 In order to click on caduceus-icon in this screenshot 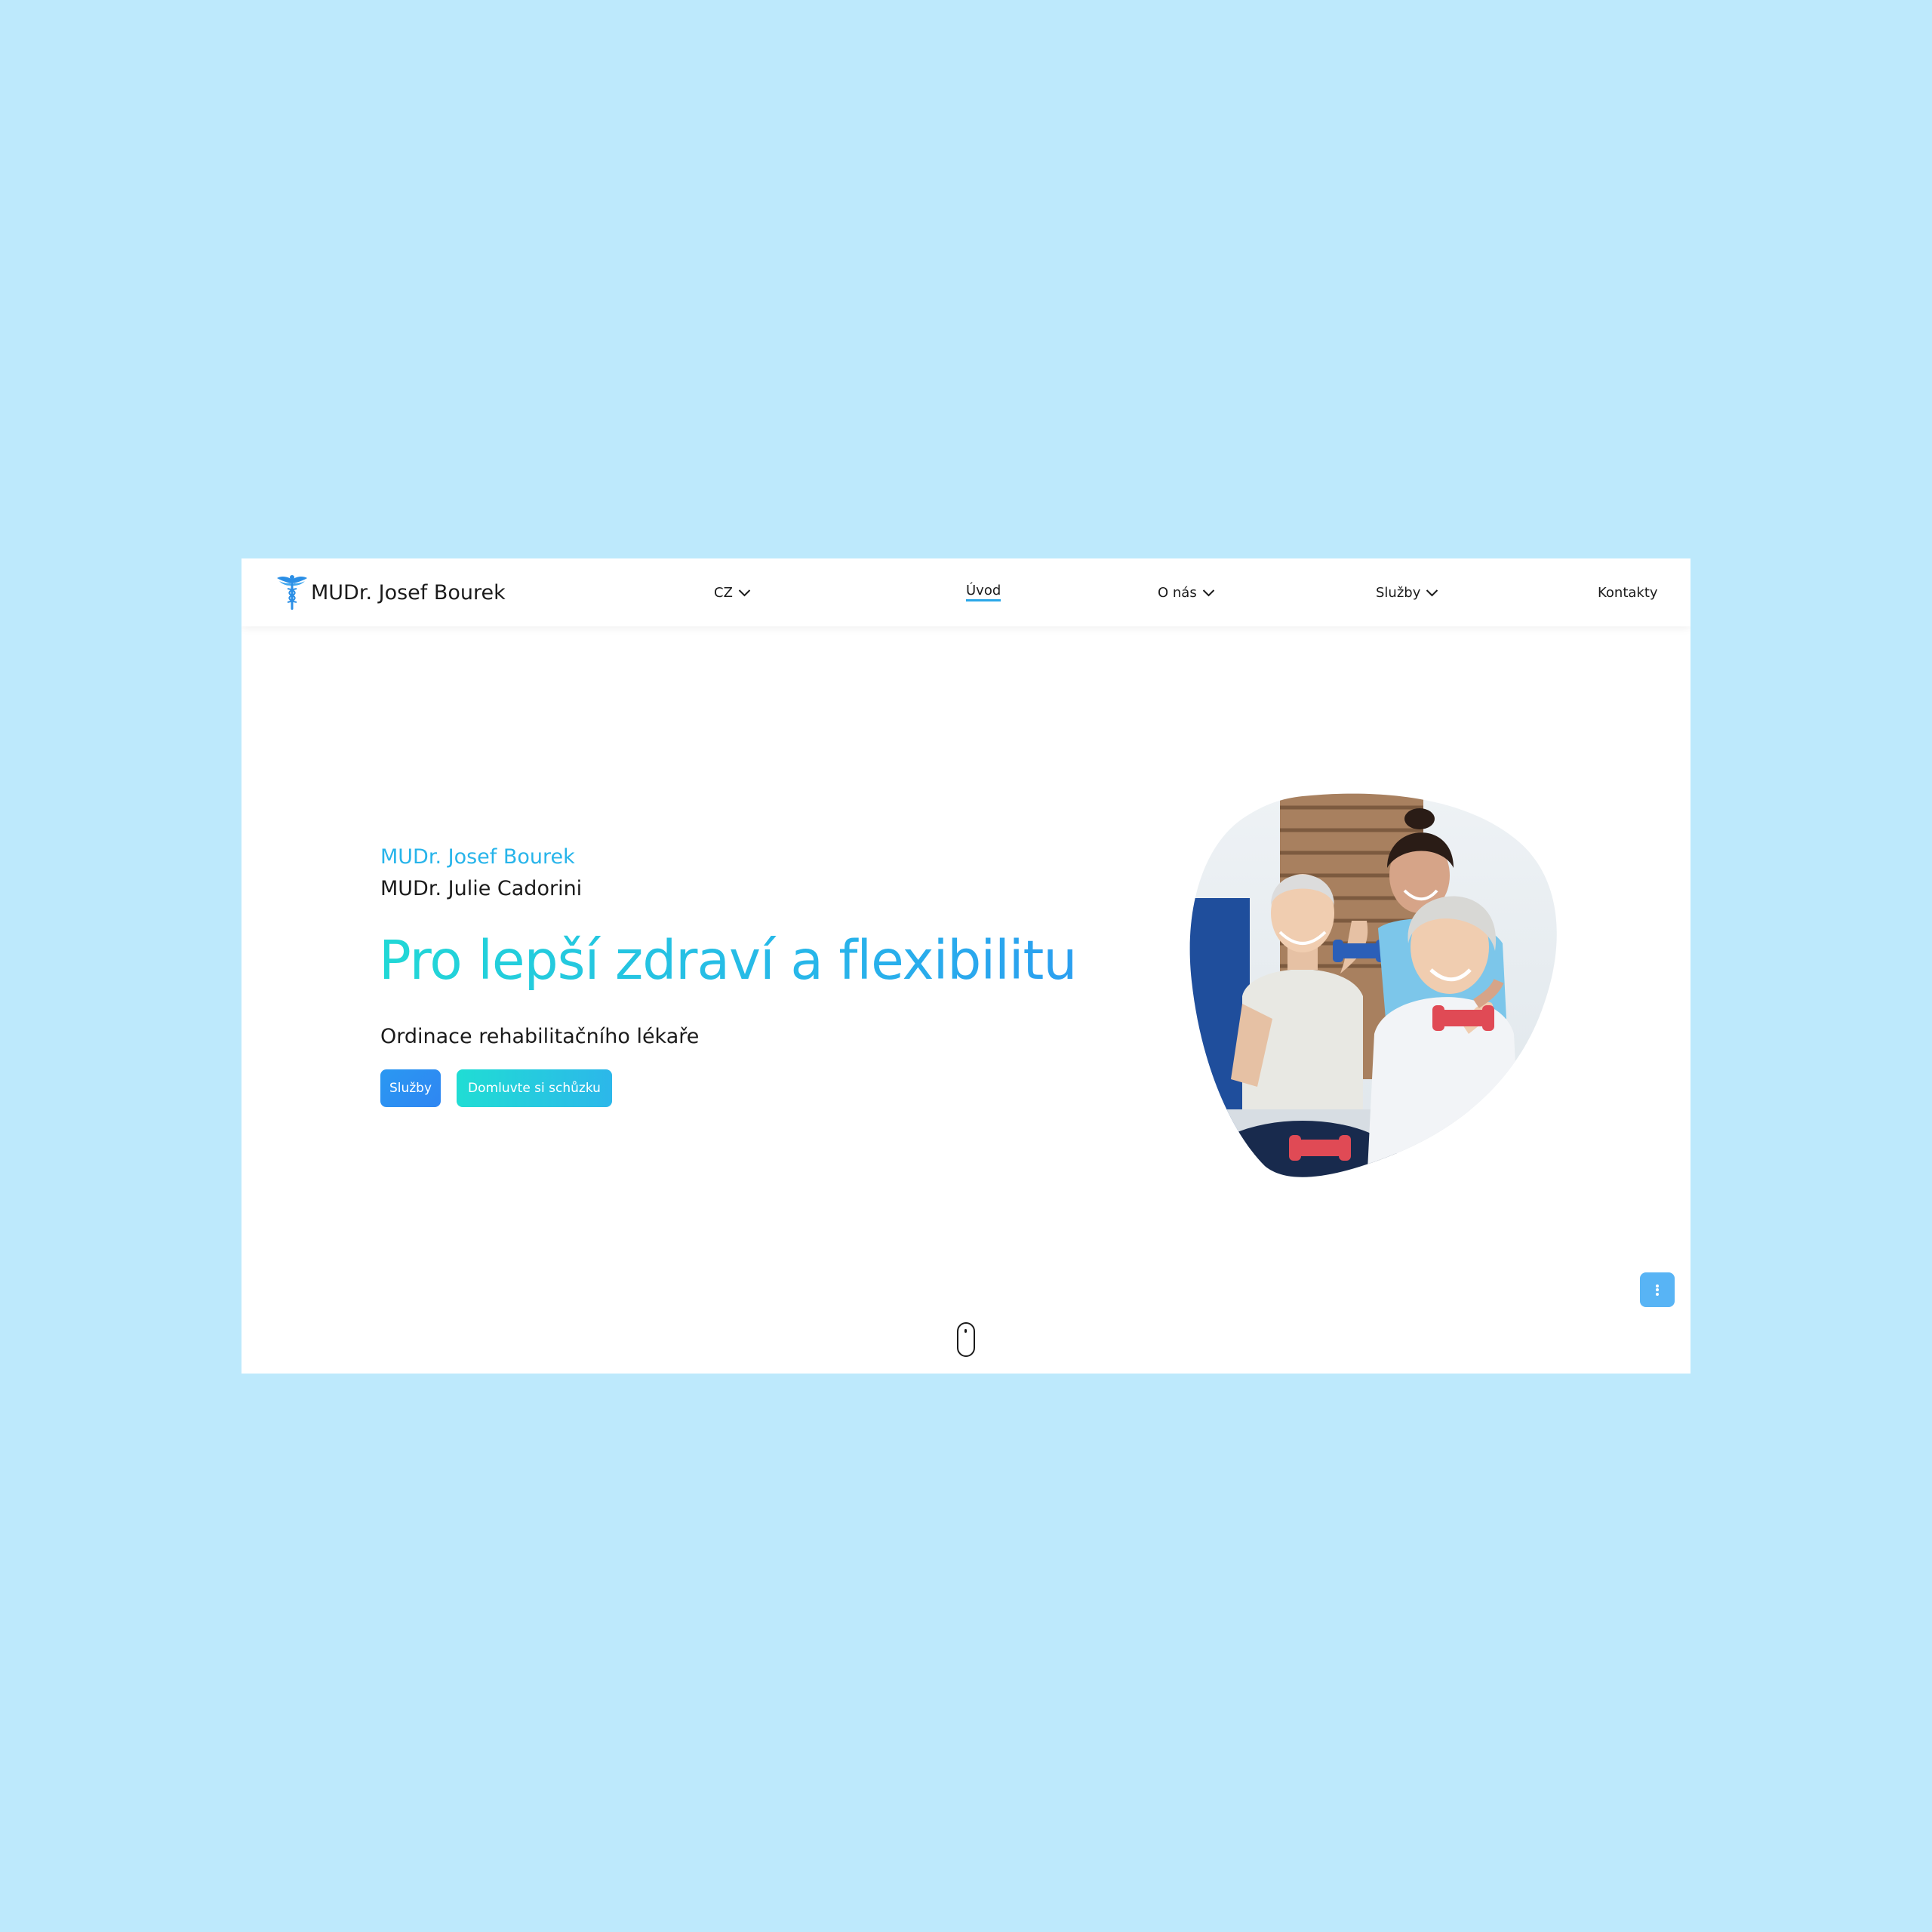, I will do `click(292, 592)`.